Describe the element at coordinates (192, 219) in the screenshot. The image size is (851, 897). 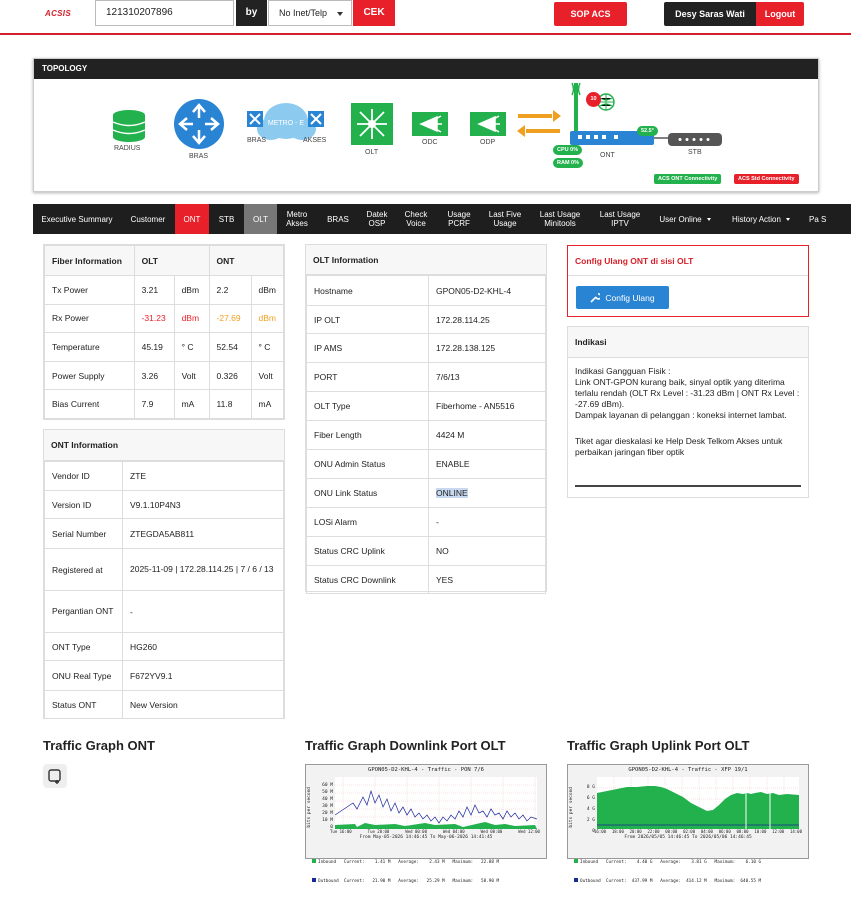
I see `tab-ont: ONT` at that location.